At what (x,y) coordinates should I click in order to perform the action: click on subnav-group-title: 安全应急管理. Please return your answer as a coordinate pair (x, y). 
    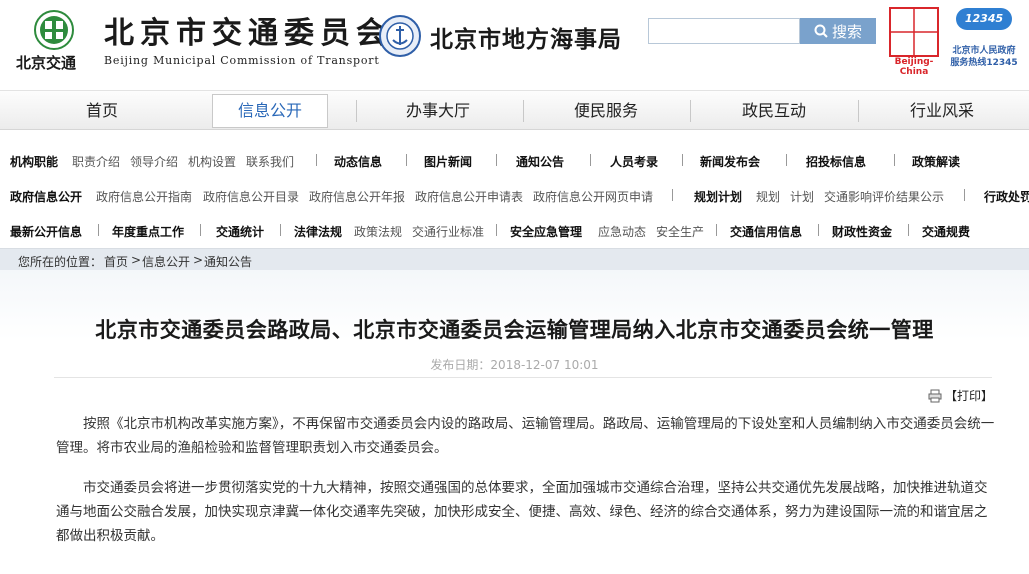
    Looking at the image, I should click on (546, 231).